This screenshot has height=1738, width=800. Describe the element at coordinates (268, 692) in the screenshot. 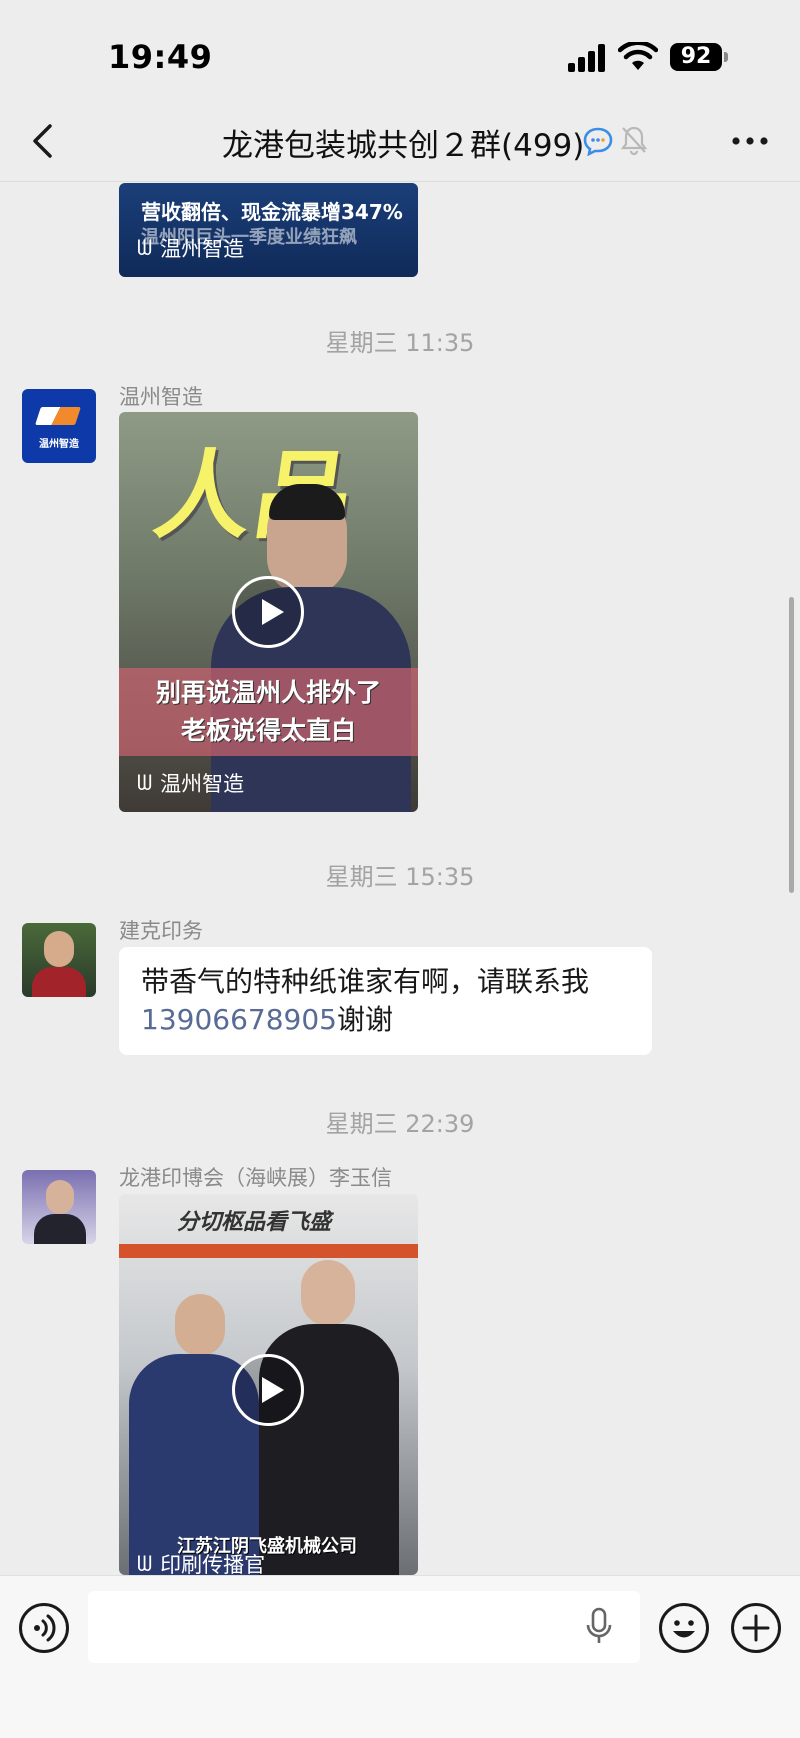

I see `caption-line1: 别再说温州人排外了` at that location.